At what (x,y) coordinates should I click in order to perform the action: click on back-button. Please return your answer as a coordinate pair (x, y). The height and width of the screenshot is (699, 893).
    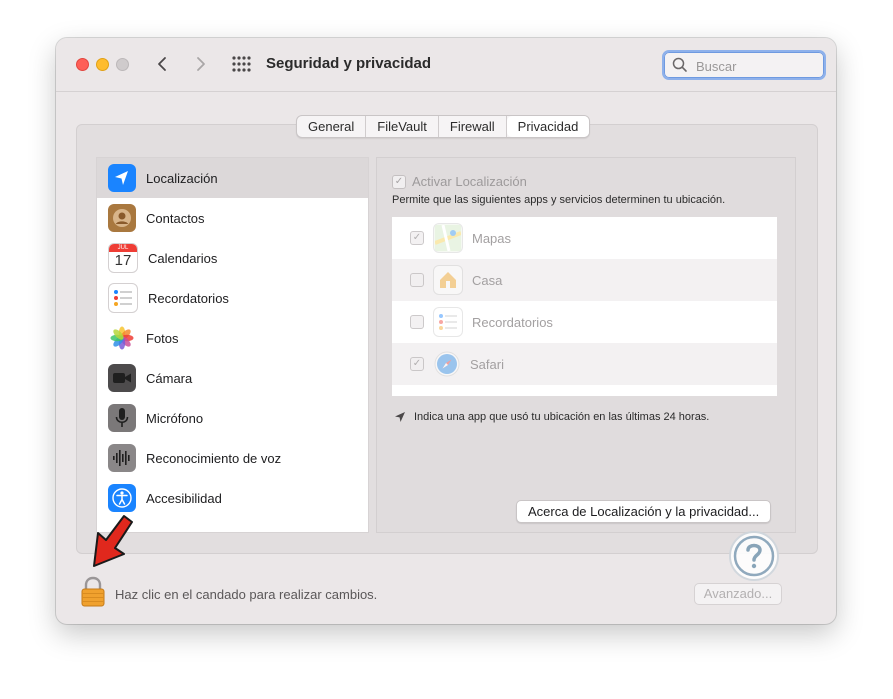
    Looking at the image, I should click on (163, 64).